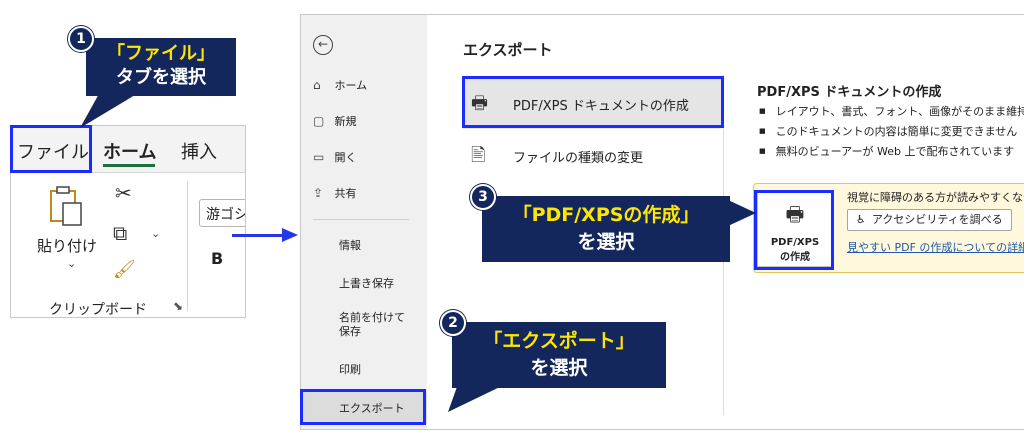  I want to click on tab-home: ホーム, so click(129, 151).